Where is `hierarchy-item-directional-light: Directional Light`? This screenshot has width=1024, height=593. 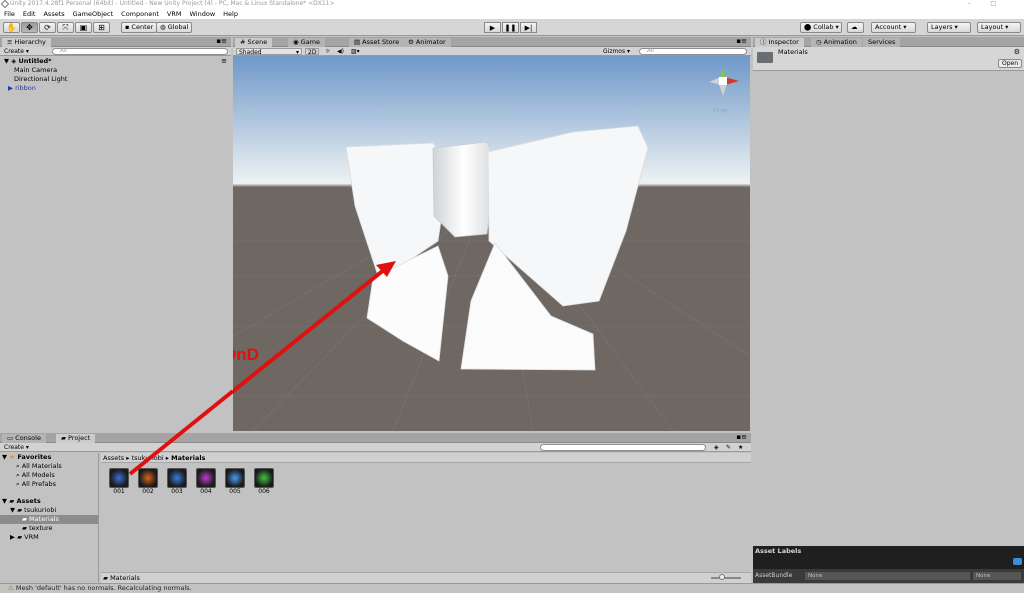 hierarchy-item-directional-light: Directional Light is located at coordinates (40, 79).